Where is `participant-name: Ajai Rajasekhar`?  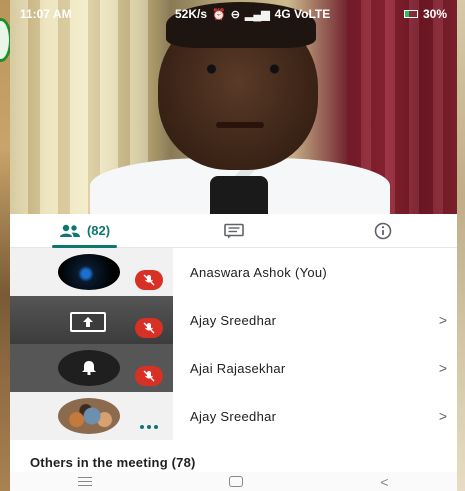
participant-name: Ajai Rajasekhar is located at coordinates (238, 368).